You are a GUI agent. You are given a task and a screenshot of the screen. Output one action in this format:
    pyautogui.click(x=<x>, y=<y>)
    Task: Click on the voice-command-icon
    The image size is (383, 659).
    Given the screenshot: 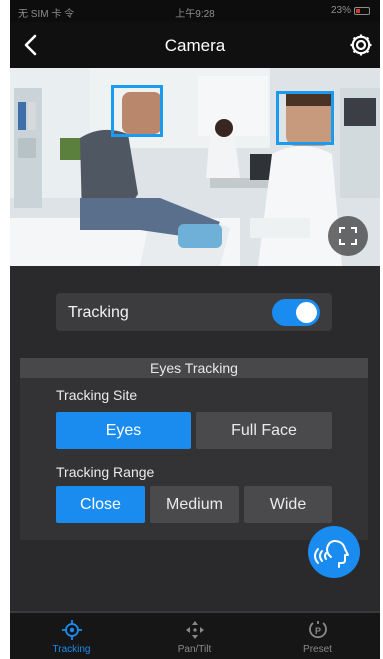 What is the action you would take?
    pyautogui.click(x=331, y=554)
    